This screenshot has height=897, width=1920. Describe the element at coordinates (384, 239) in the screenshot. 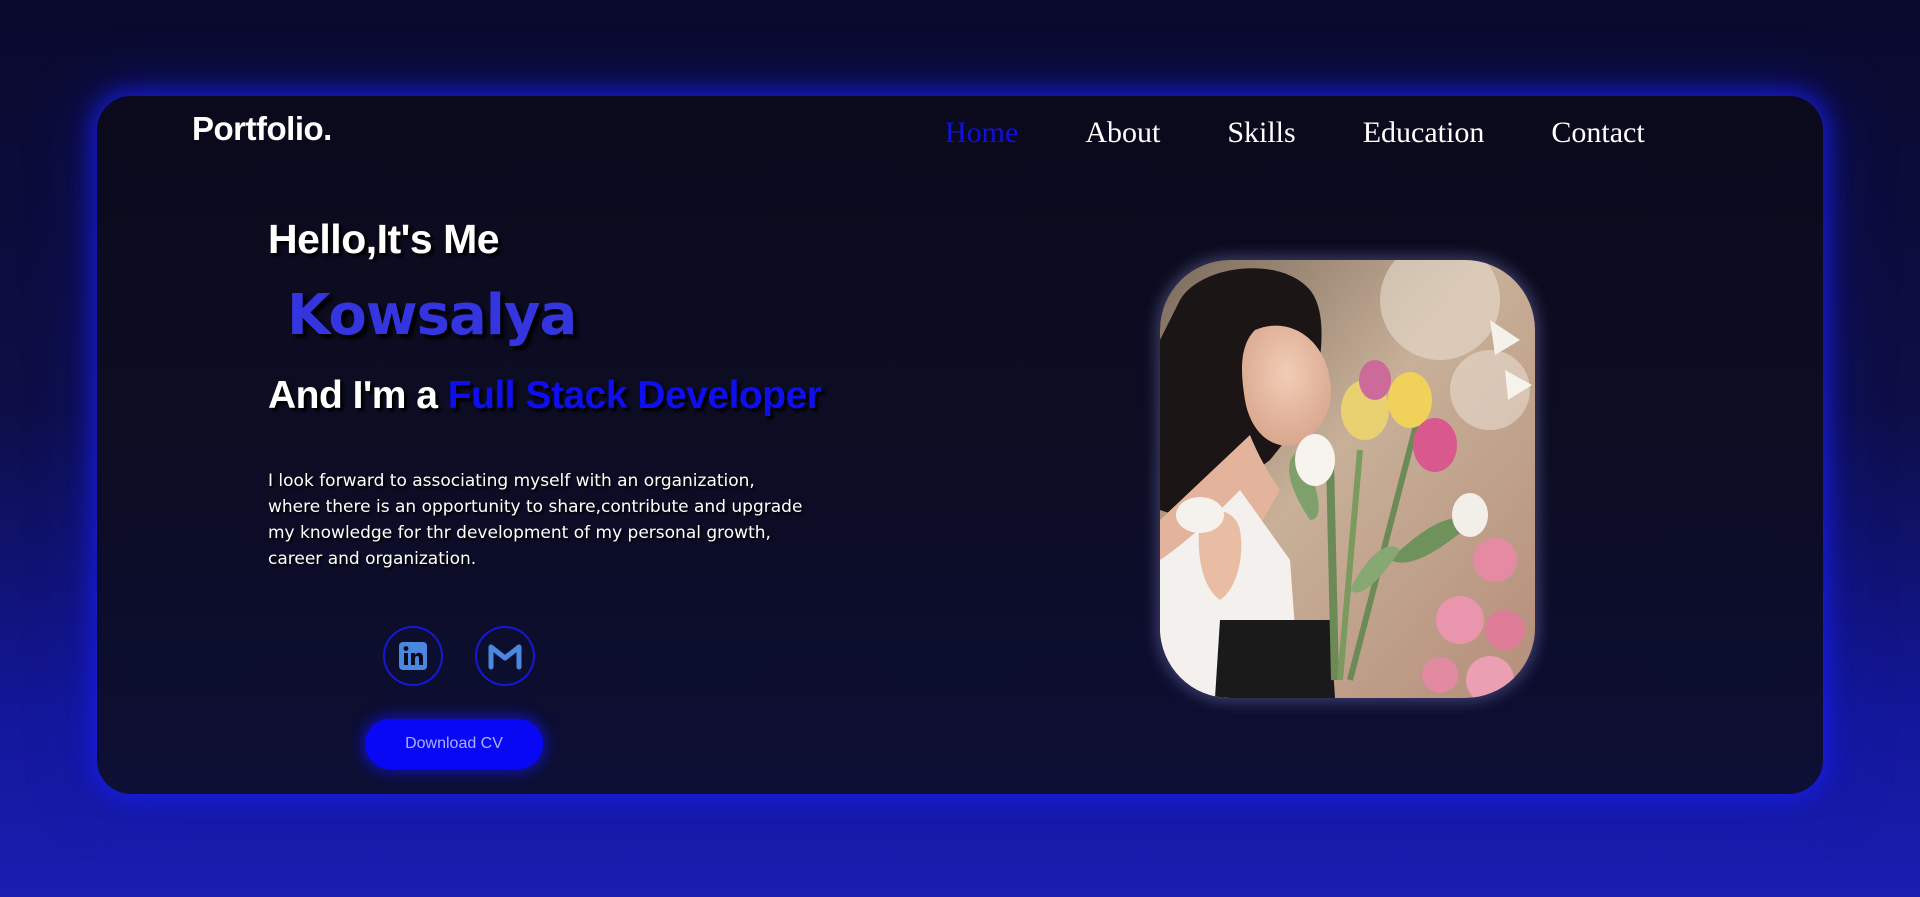

I see `greeting: Hello,It's Me` at that location.